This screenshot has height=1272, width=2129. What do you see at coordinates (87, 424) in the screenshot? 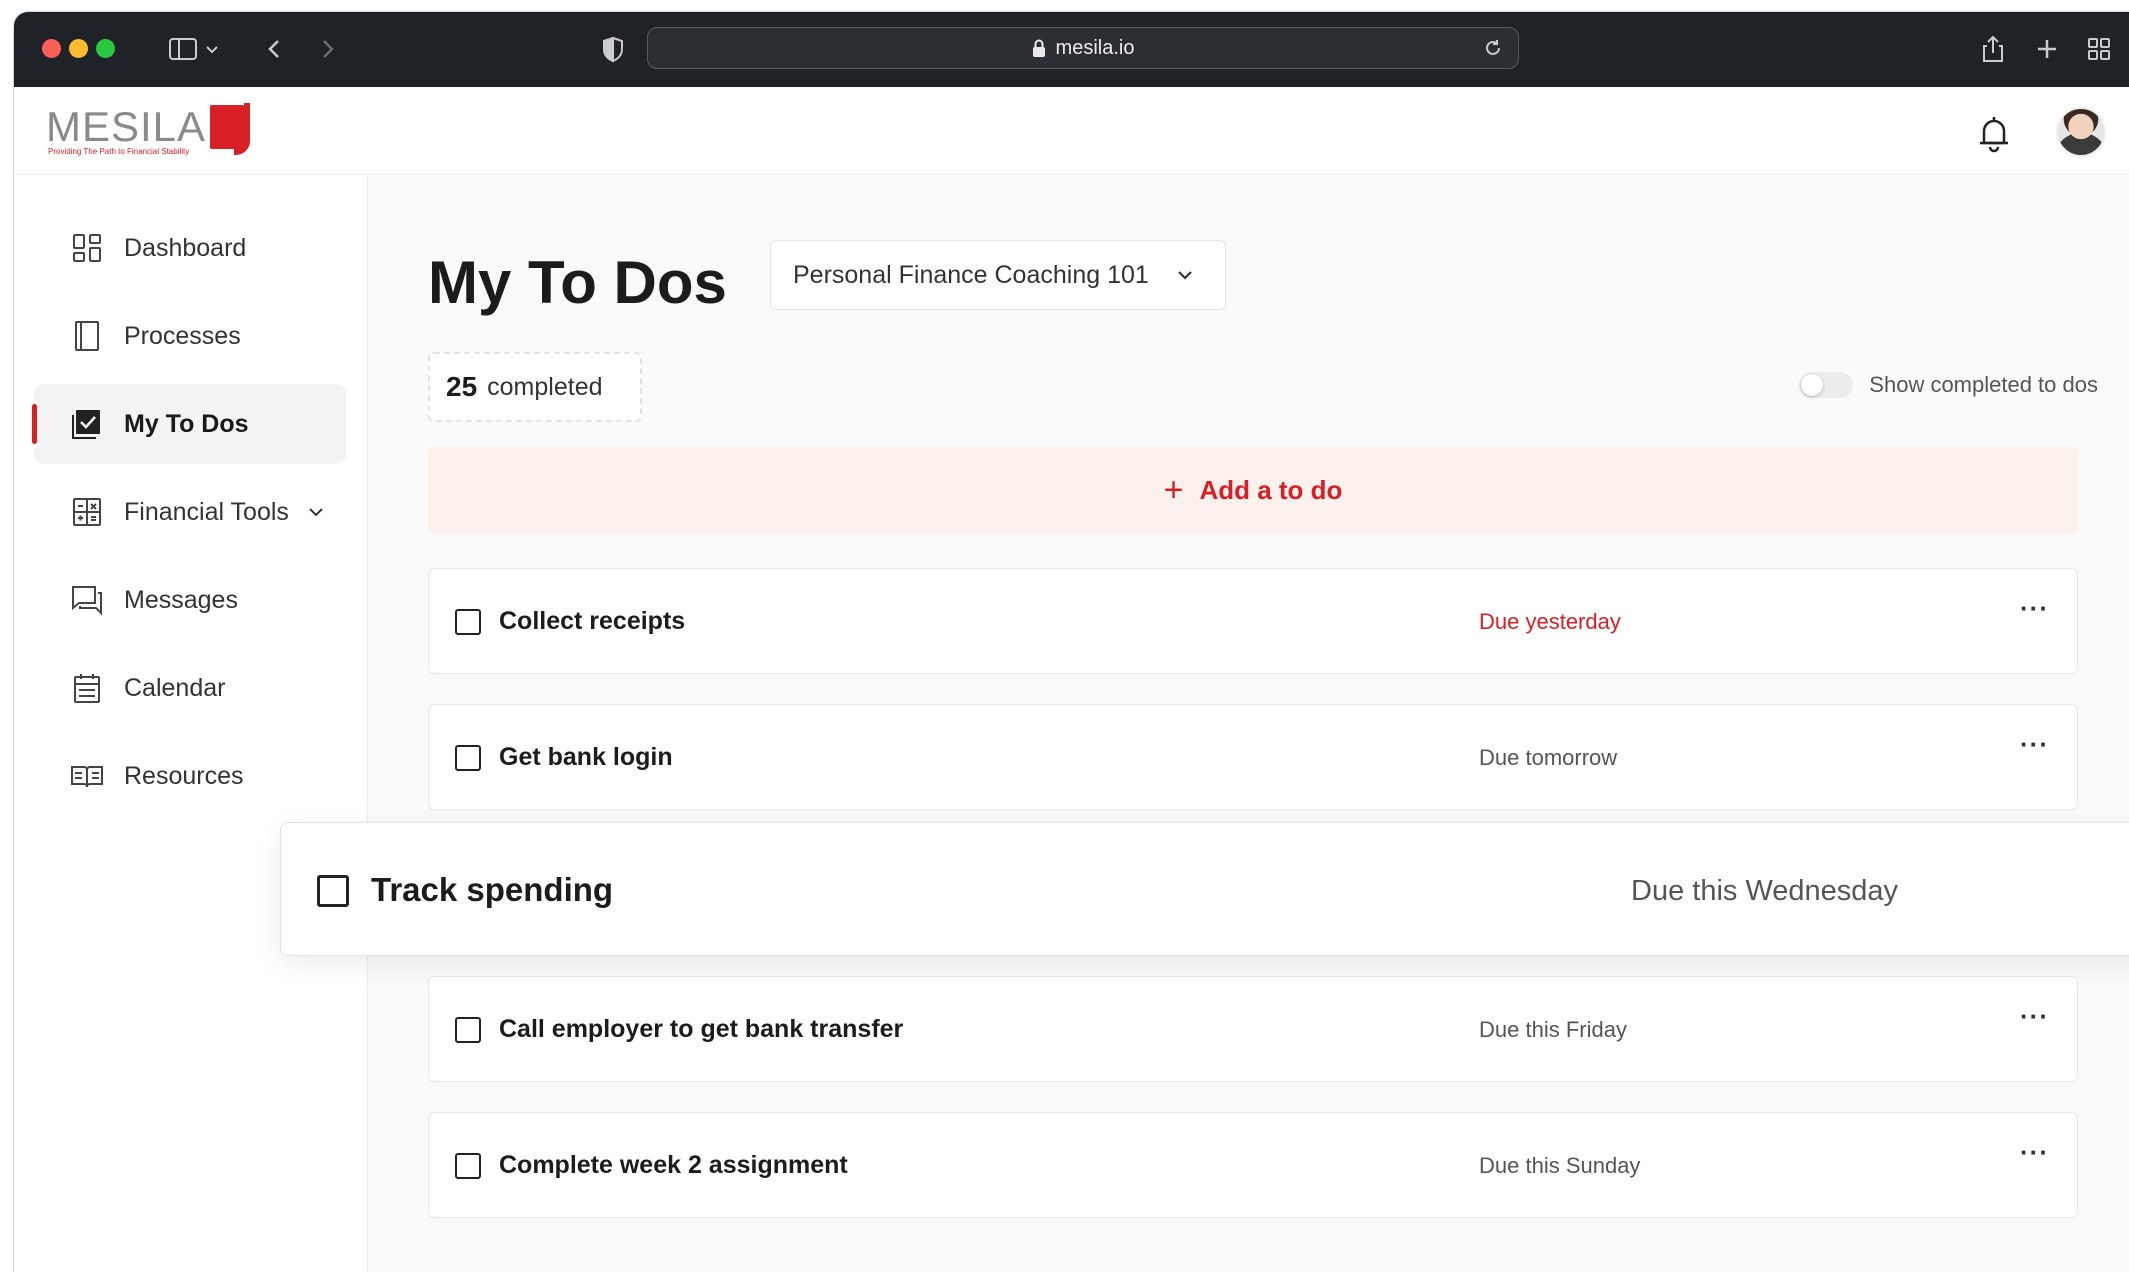
I see `checked-board-icon` at bounding box center [87, 424].